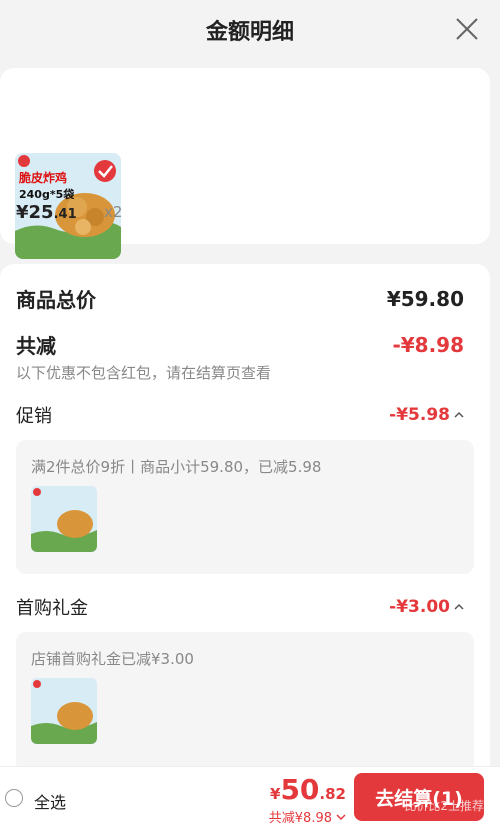  What do you see at coordinates (50, 801) in the screenshot?
I see `select-all-label: 全选` at bounding box center [50, 801].